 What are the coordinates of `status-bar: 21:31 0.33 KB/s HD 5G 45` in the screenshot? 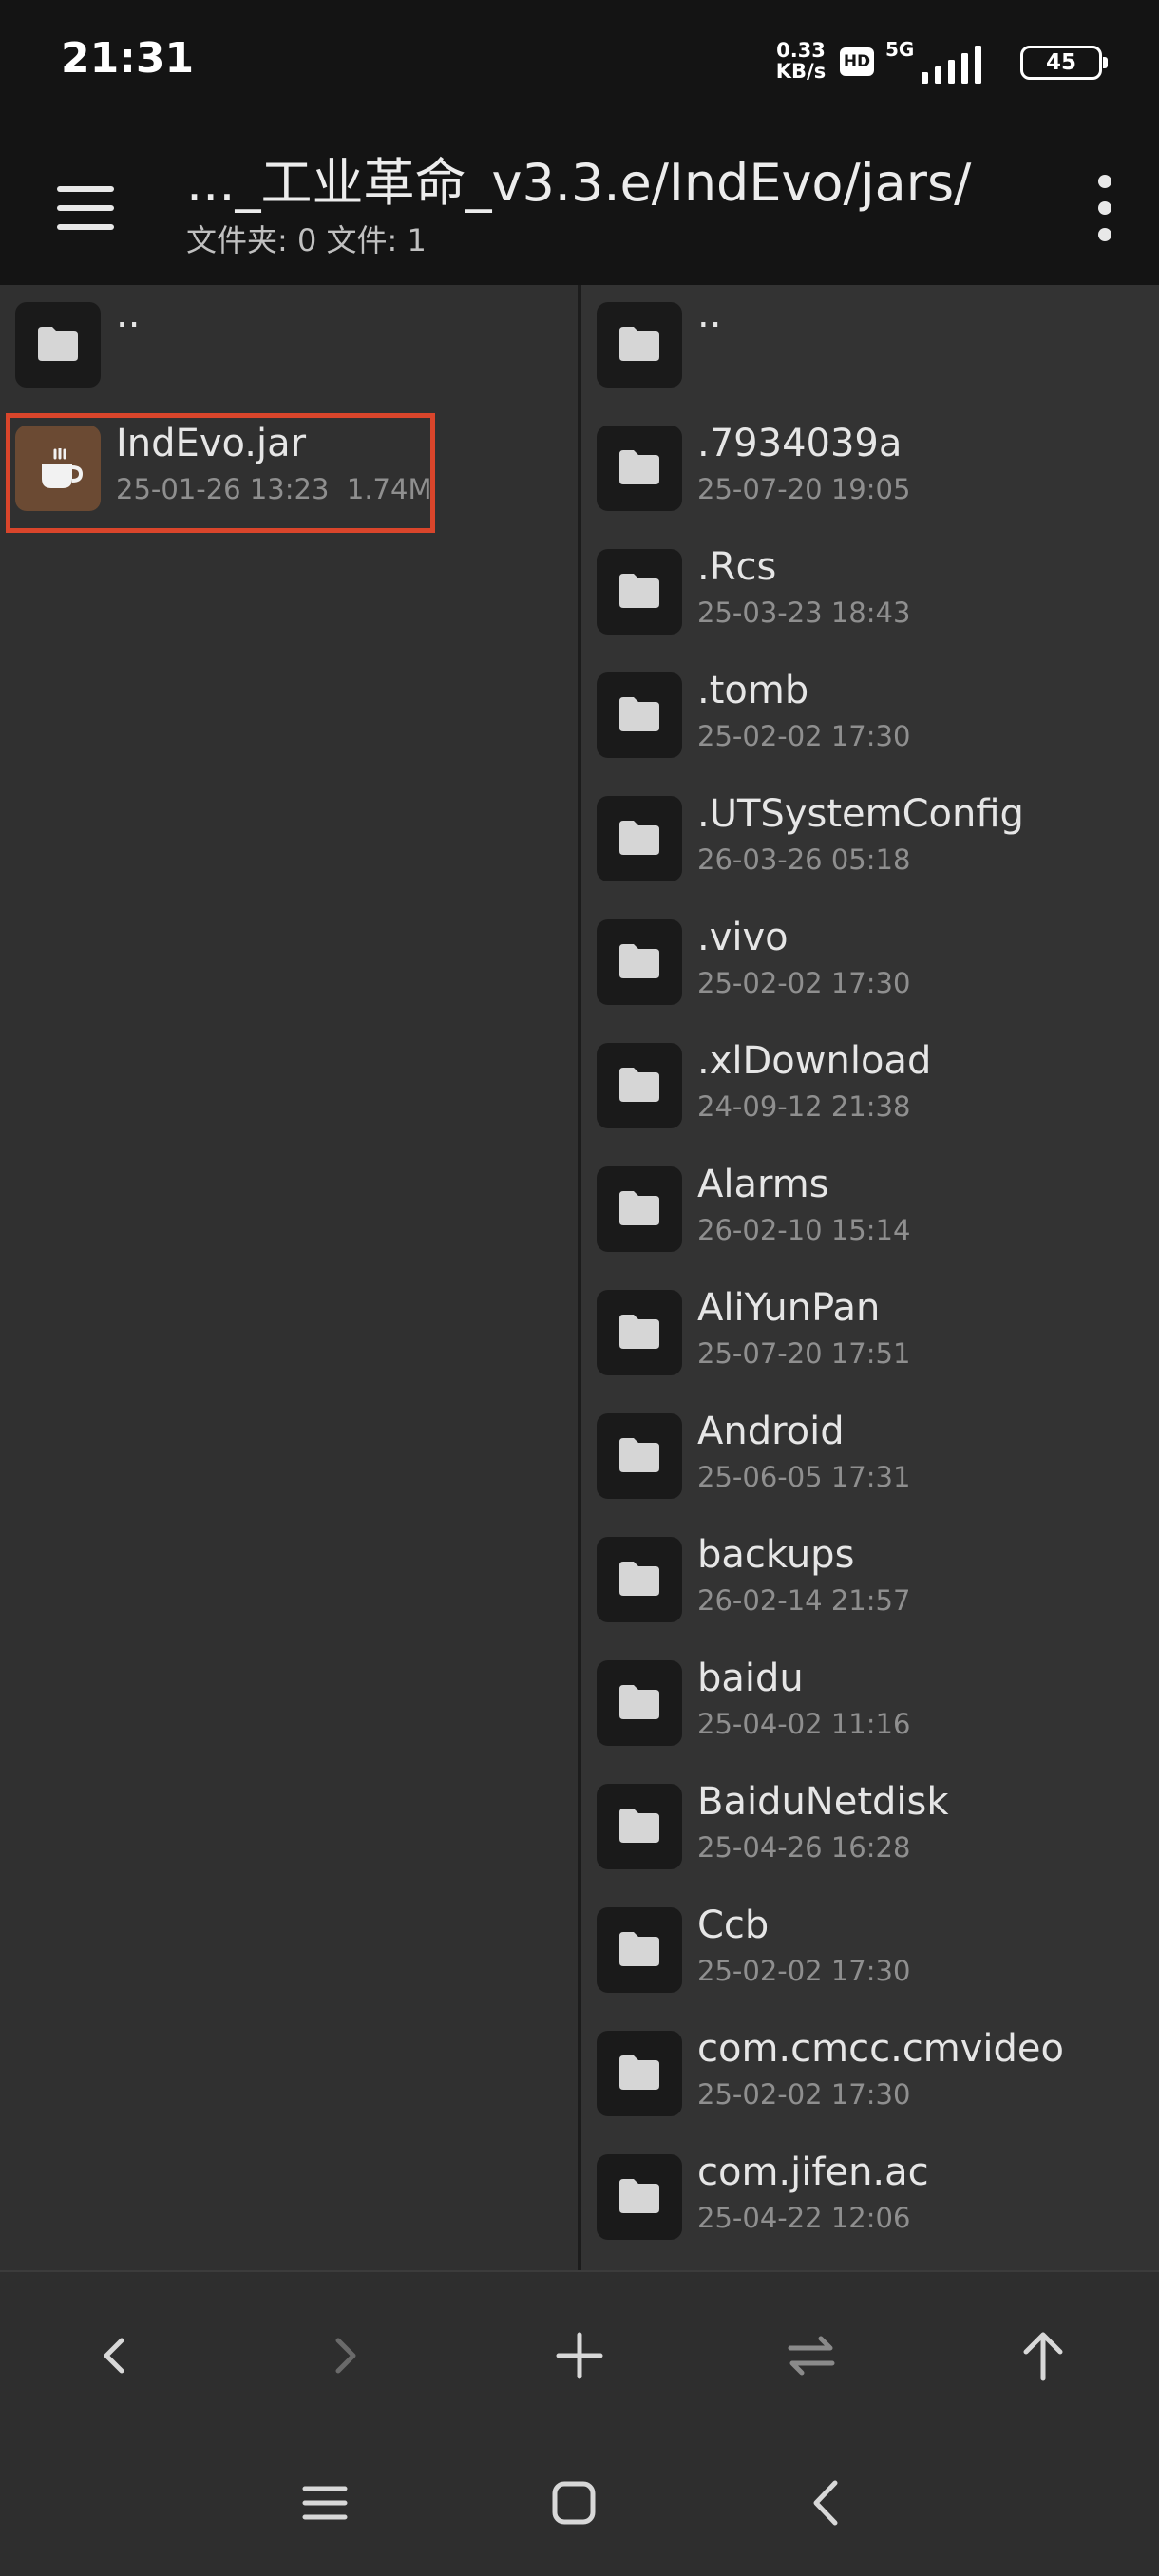 It's located at (579, 61).